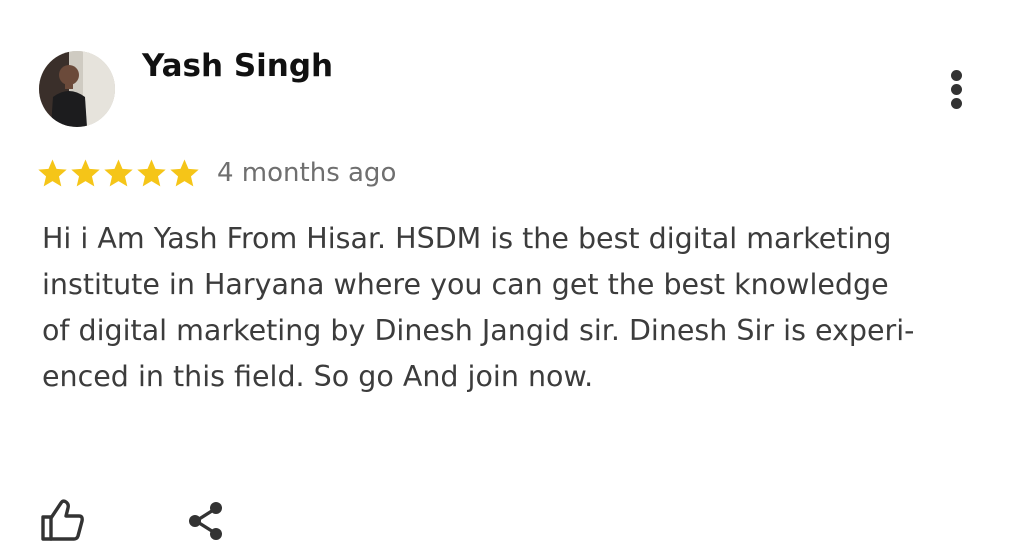 This screenshot has height=557, width=1024. I want to click on avatar-photo, so click(77, 89).